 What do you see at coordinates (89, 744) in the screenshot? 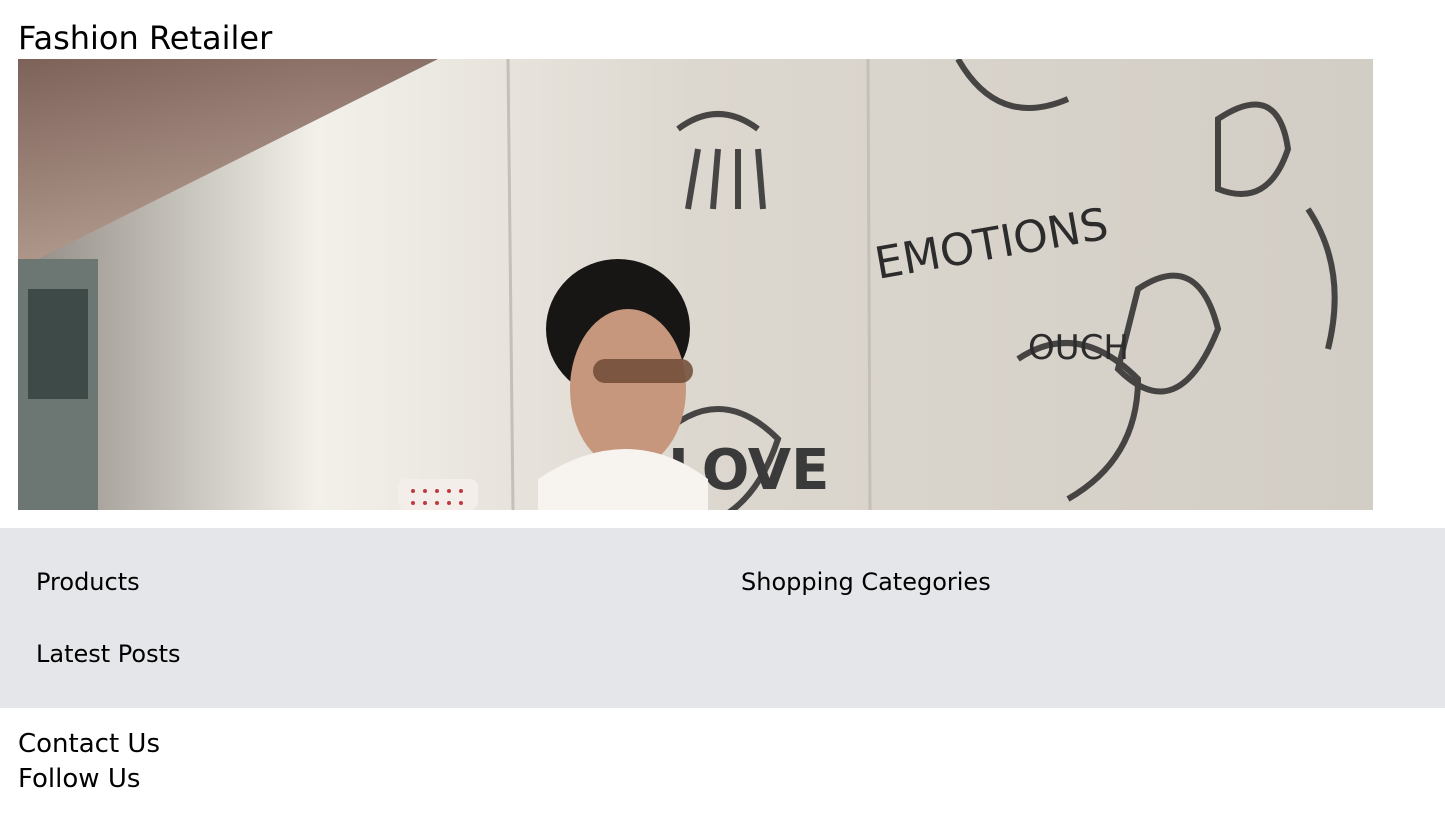
I see `contact-us-link: Contact Us` at bounding box center [89, 744].